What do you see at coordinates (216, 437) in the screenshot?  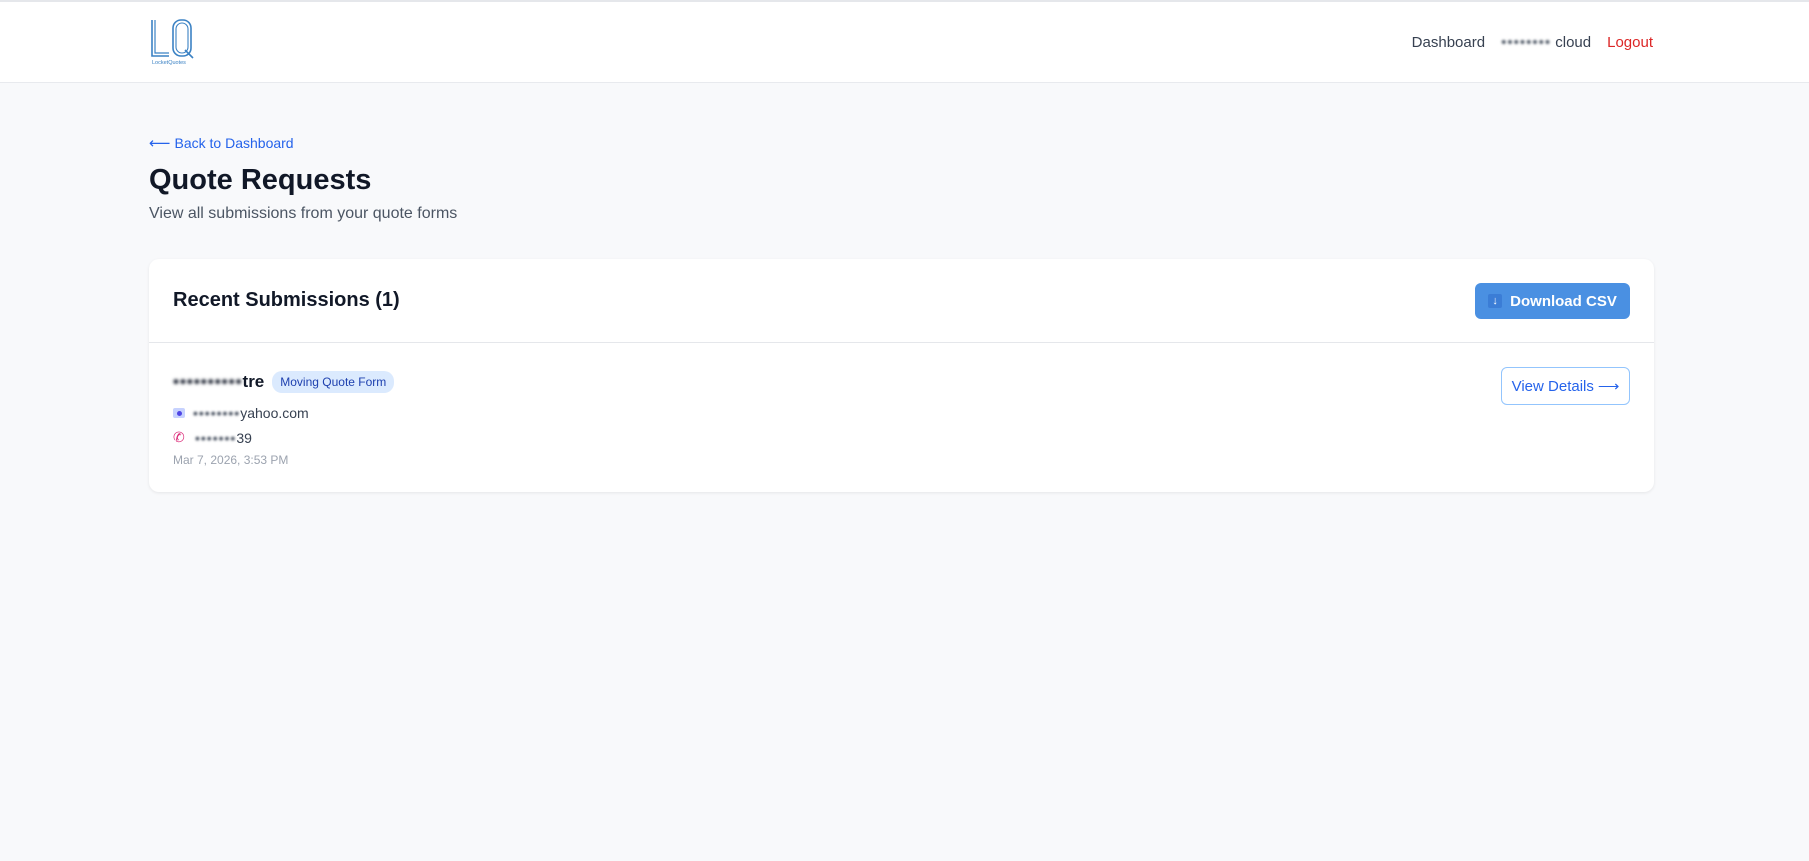 I see `phone-redacted: •••••••` at bounding box center [216, 437].